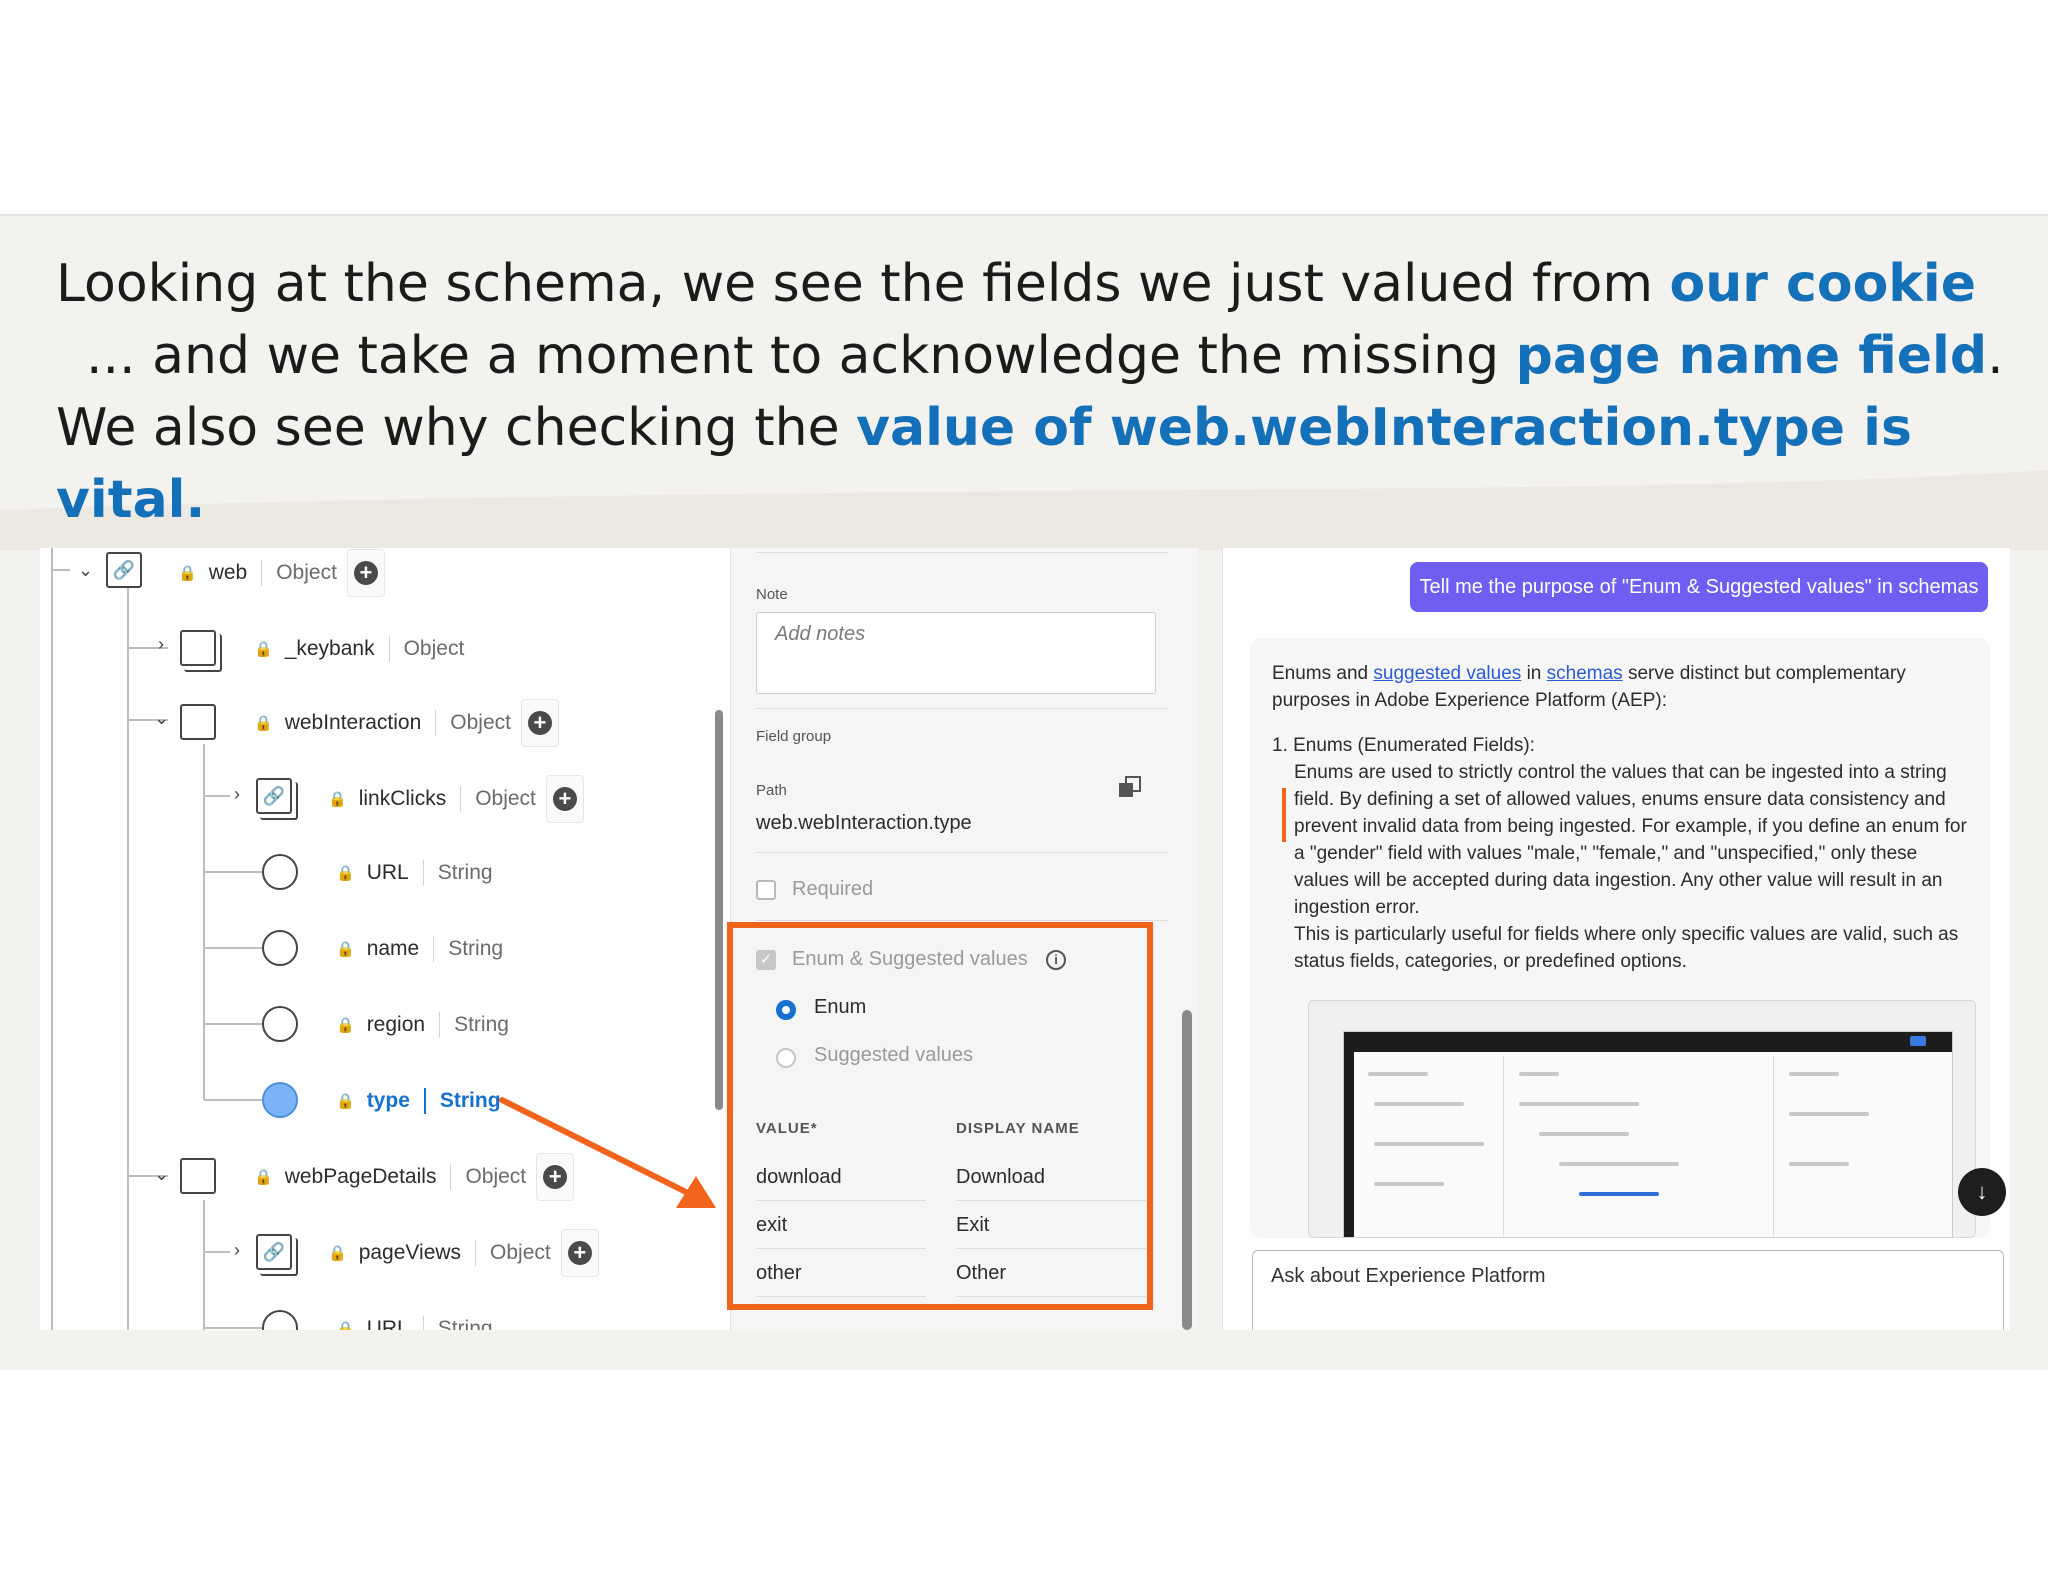  Describe the element at coordinates (766, 890) in the screenshot. I see `required-checkbox` at that location.